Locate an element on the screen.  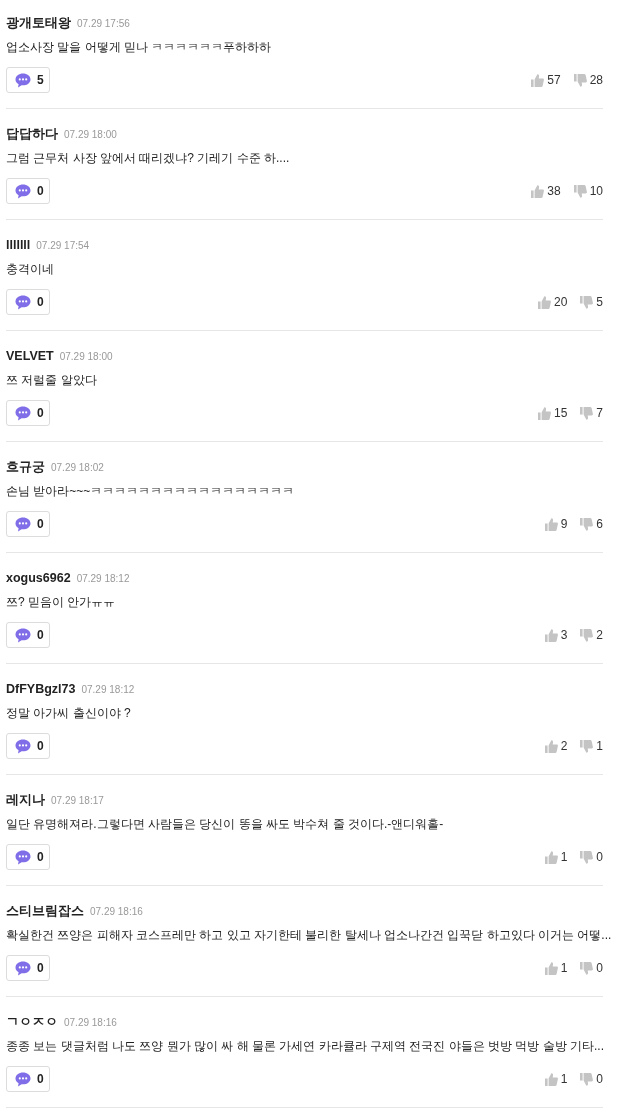
comment-author: 스티브림잡스 is located at coordinates (45, 911).